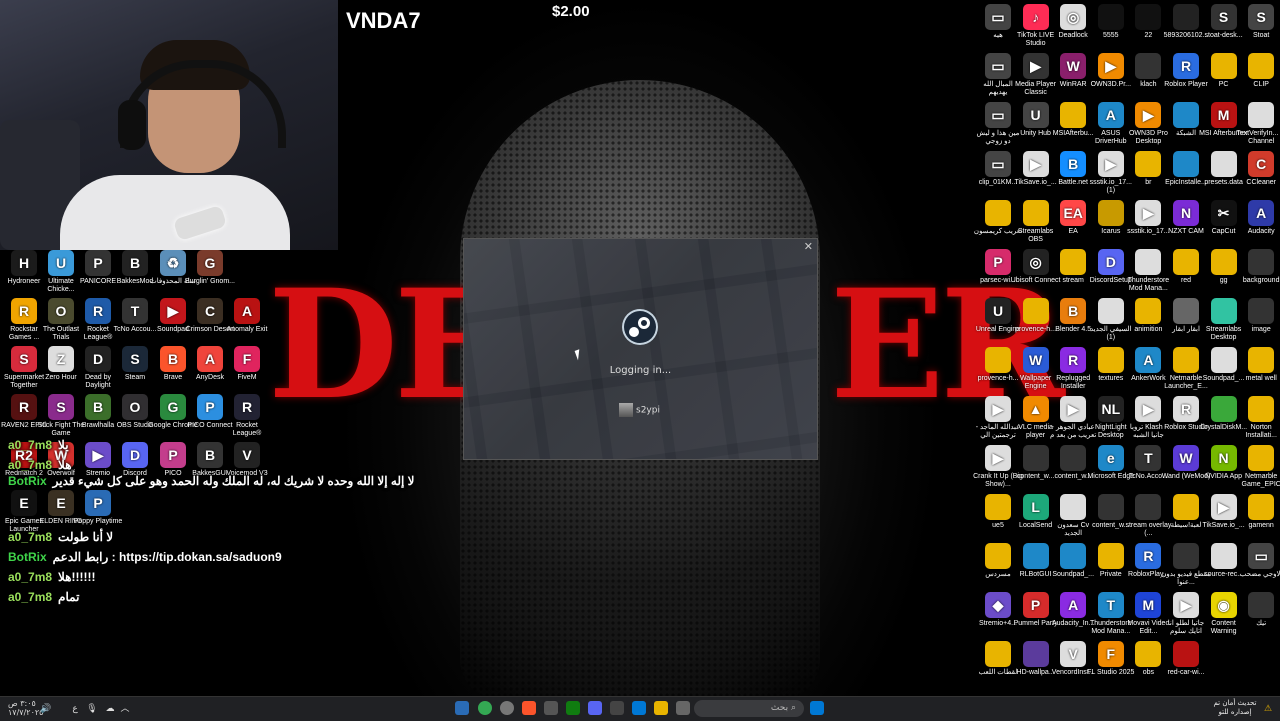  Describe the element at coordinates (210, 311) in the screenshot. I see `app-icon: C` at that location.